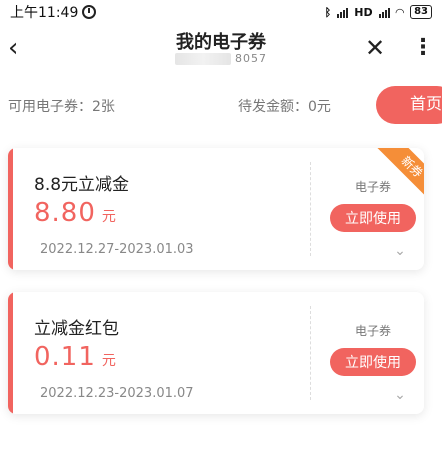 This screenshot has width=442, height=471. Describe the element at coordinates (65, 357) in the screenshot. I see `amount-value: 0.11` at that location.